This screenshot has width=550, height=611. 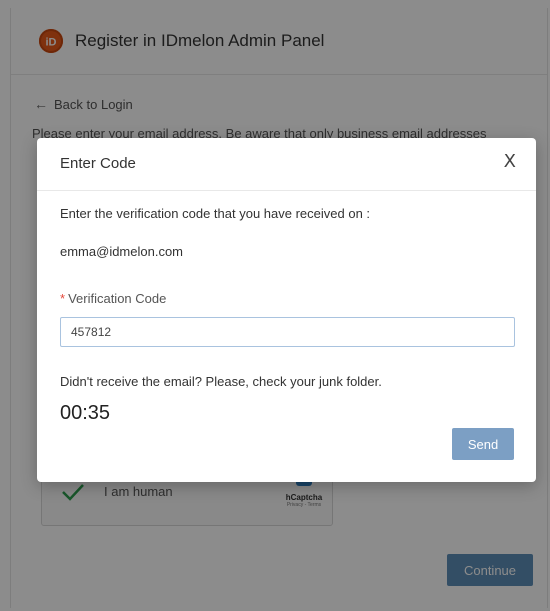 I want to click on dialog-title: Enter Code, so click(x=98, y=163).